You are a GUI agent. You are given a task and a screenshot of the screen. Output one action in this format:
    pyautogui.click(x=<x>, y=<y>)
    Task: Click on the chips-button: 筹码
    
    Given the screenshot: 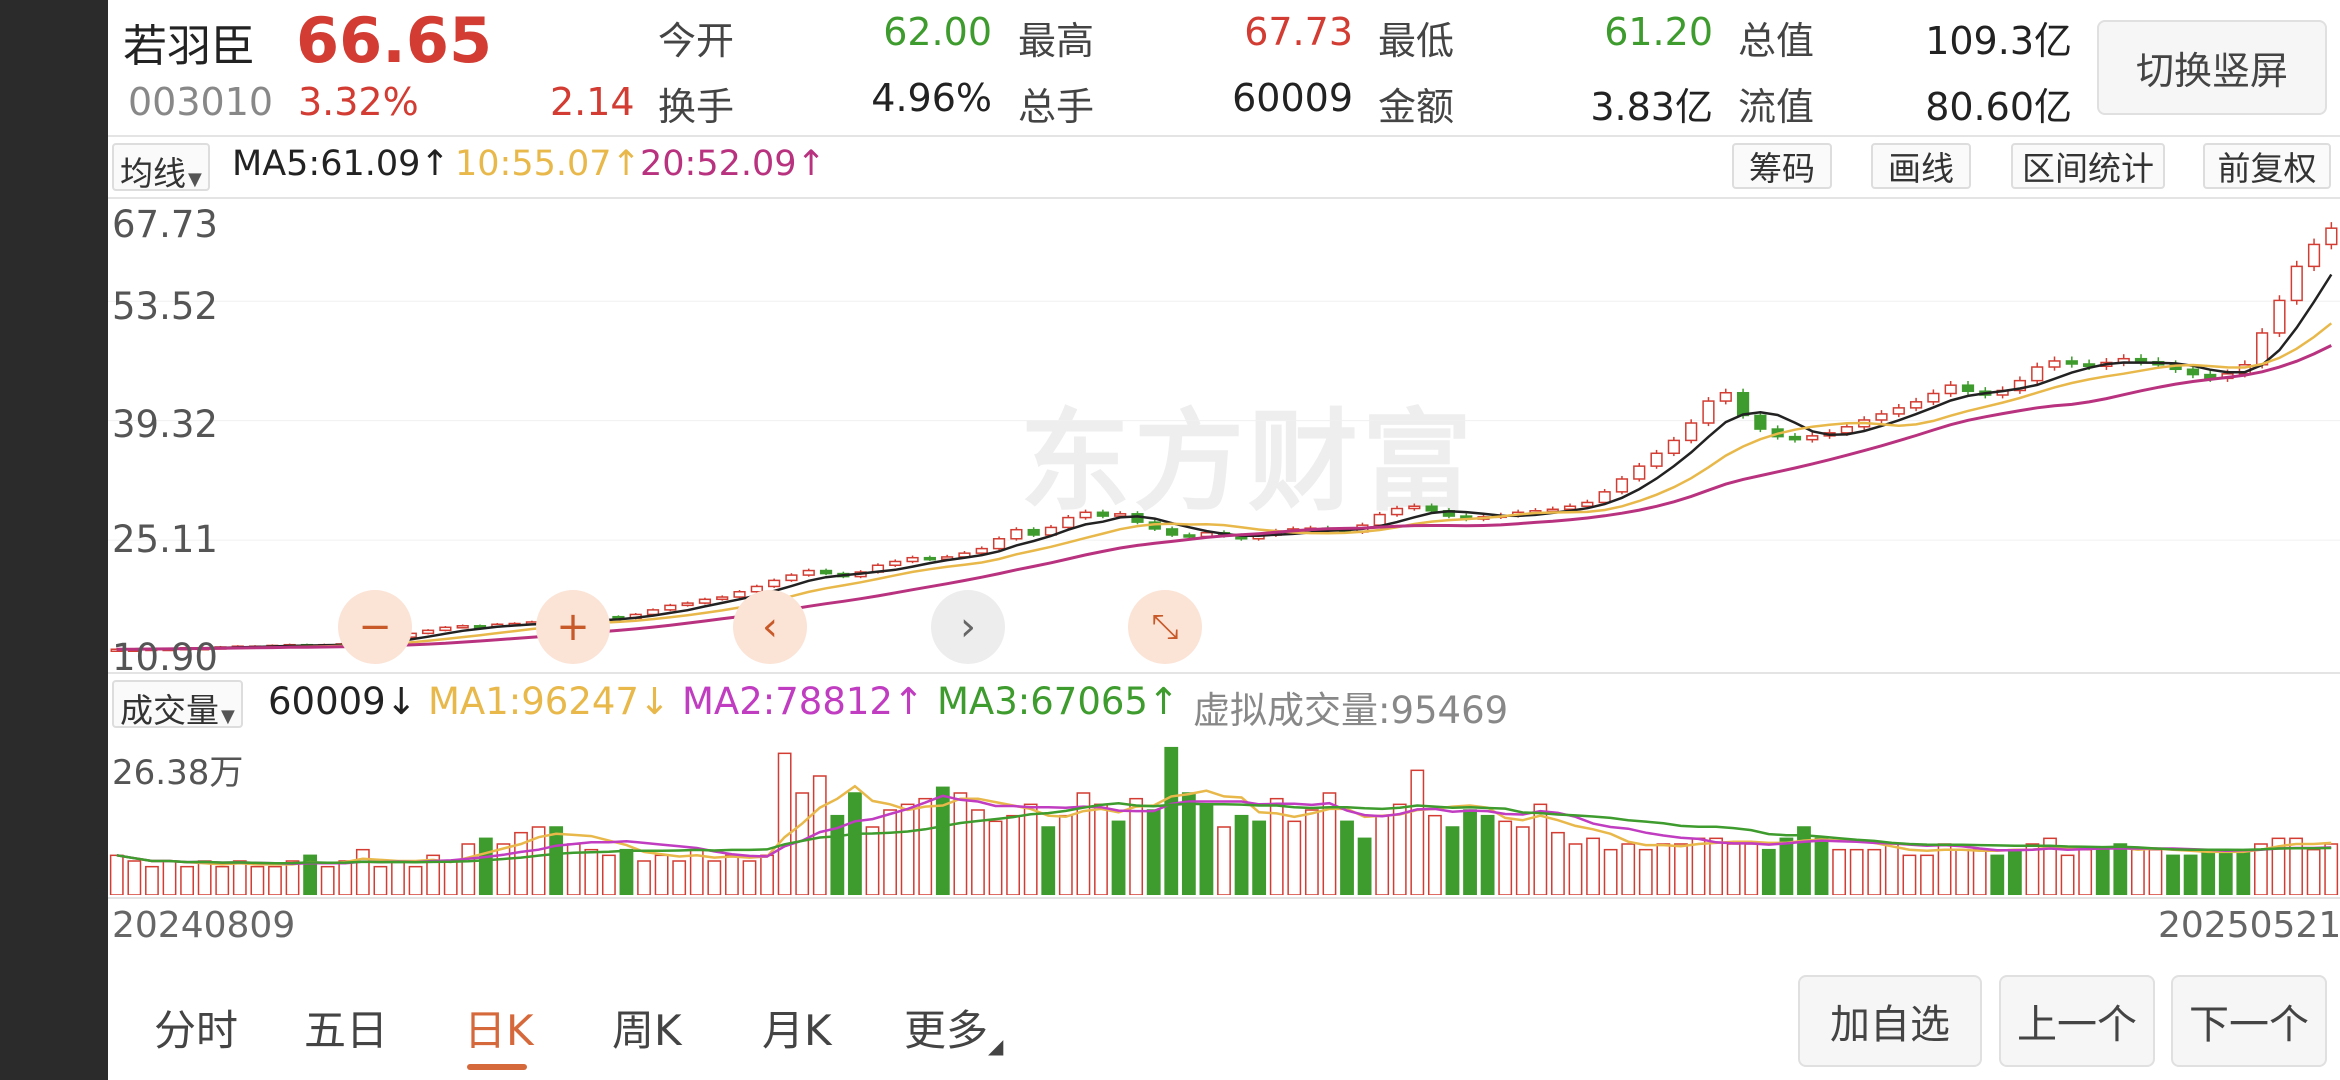 What is the action you would take?
    pyautogui.click(x=1782, y=166)
    